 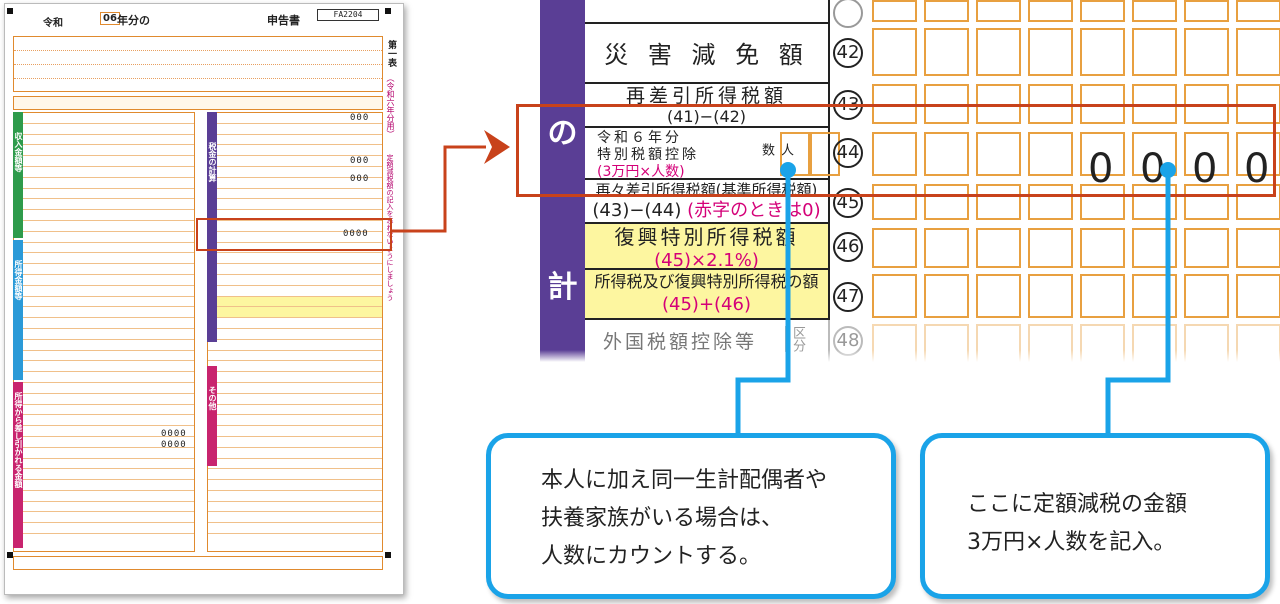 I want to click on callout-amount-line: ここに定額減税の金額, so click(x=1077, y=504).